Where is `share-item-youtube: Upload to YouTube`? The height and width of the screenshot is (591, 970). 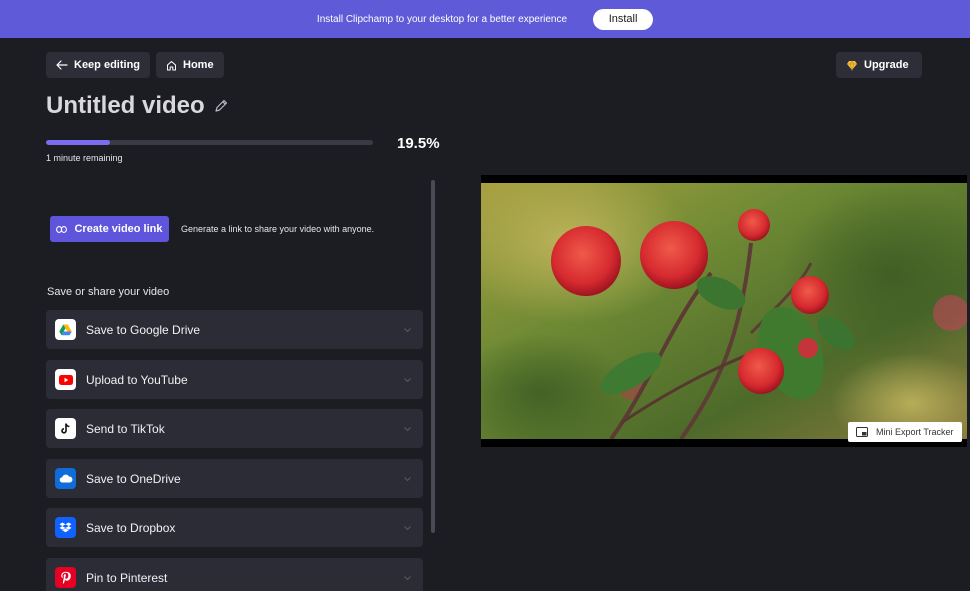
share-item-youtube: Upload to YouTube is located at coordinates (234, 379).